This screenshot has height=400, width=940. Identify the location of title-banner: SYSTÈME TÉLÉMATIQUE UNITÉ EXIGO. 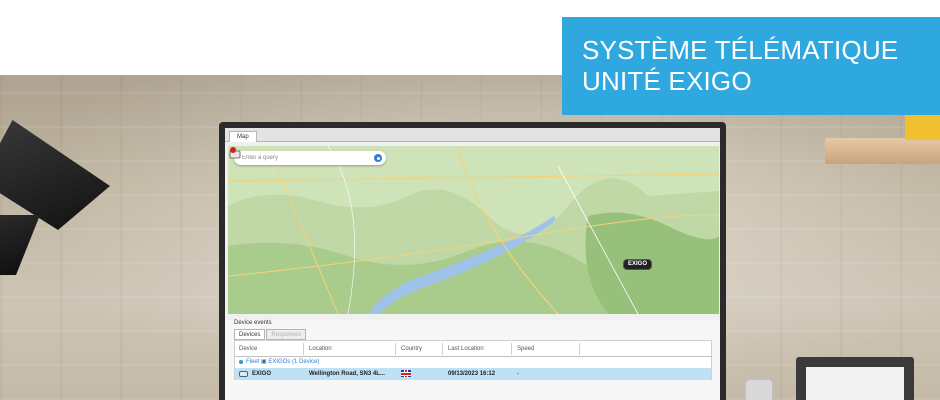
(751, 66).